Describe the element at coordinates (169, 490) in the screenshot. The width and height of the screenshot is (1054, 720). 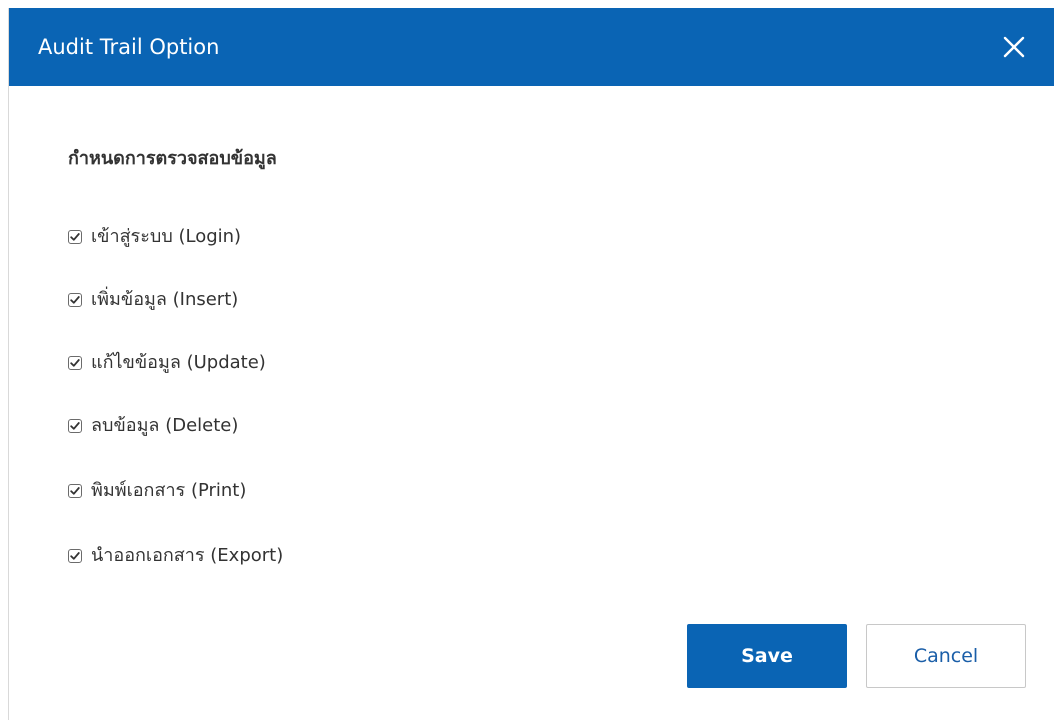
I see `option-label: พิมพ์เอกสาร (Print)` at that location.